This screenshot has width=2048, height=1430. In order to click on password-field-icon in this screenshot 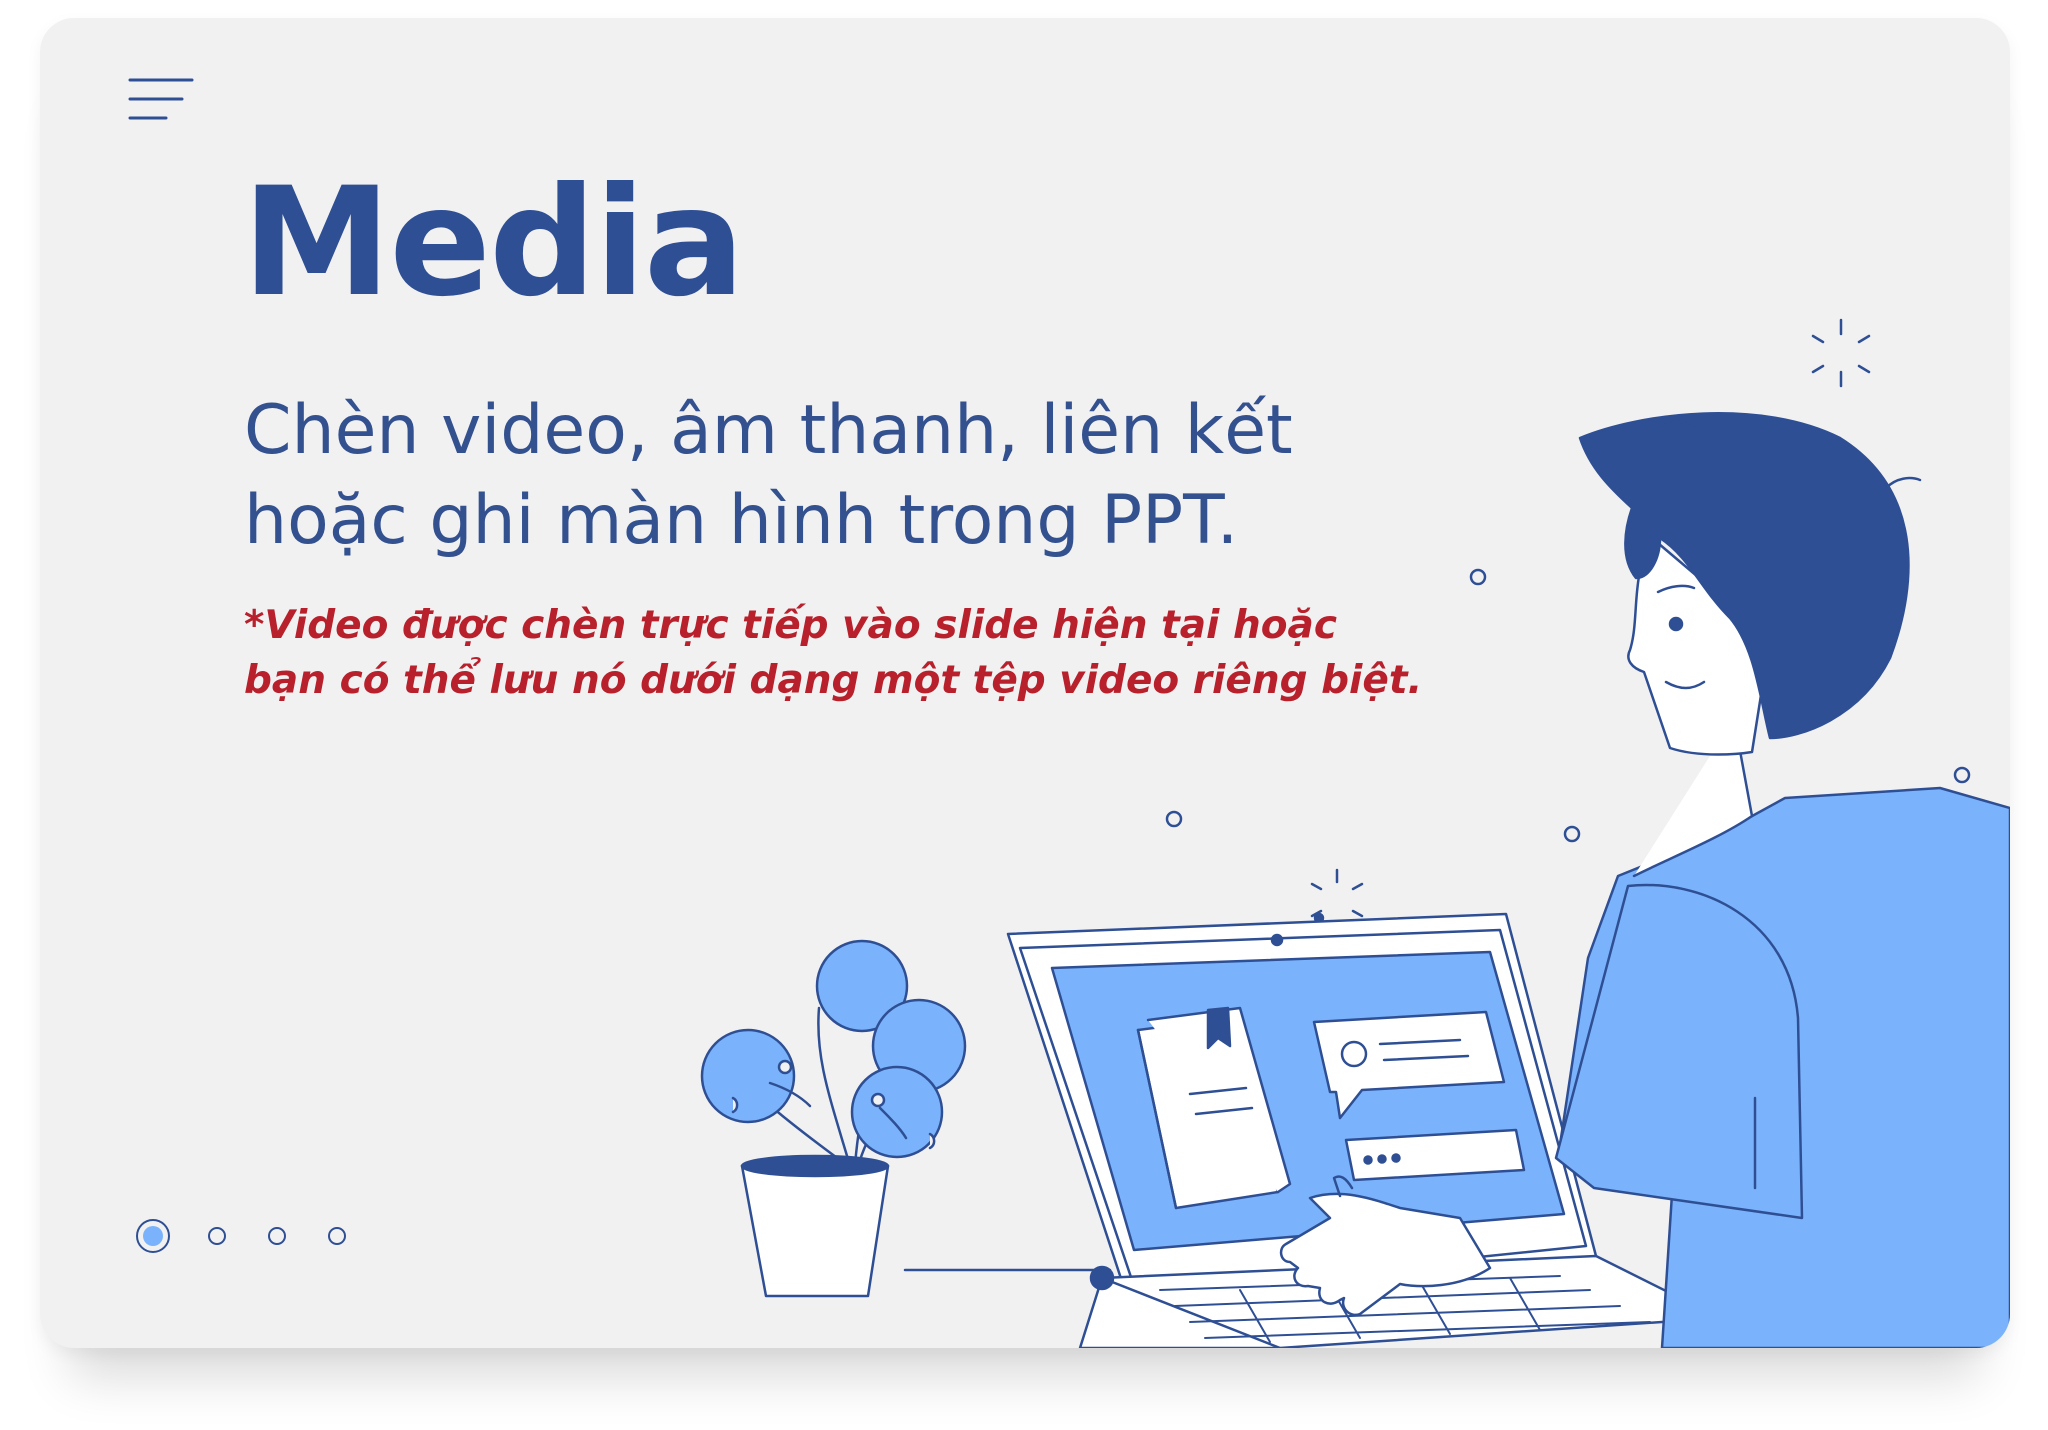, I will do `click(1435, 1155)`.